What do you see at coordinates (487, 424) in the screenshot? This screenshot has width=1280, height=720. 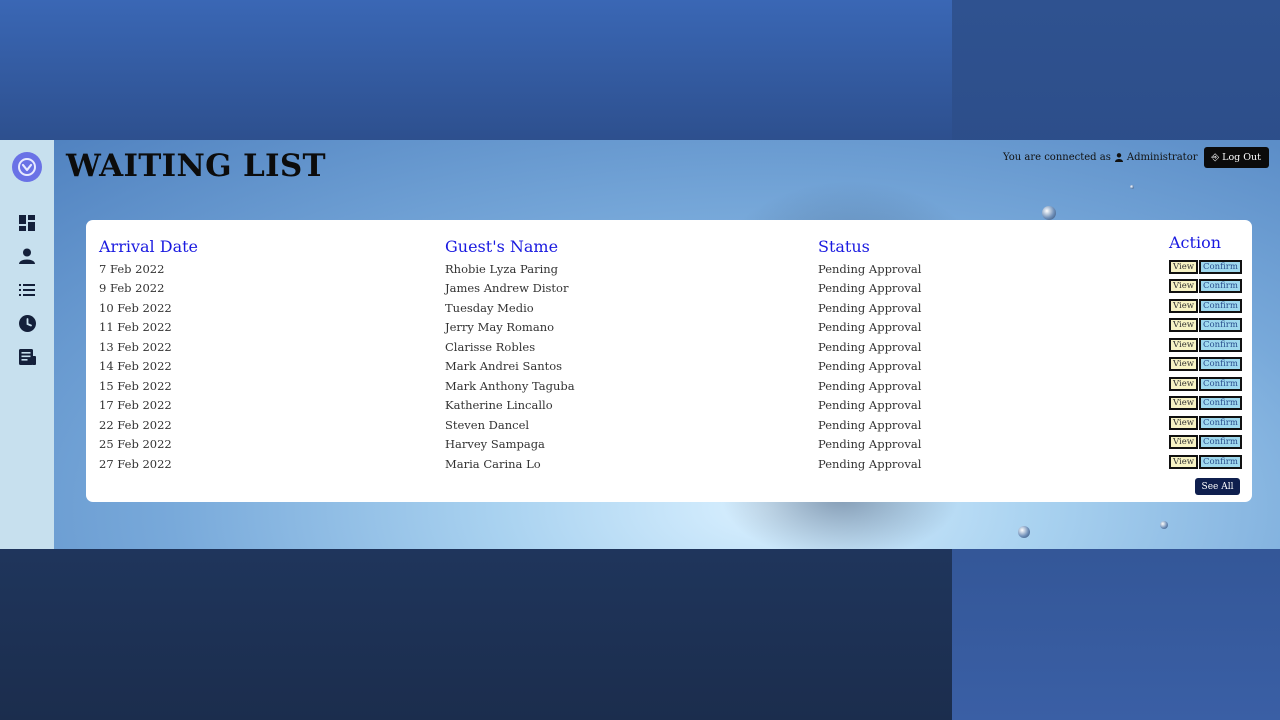 I see `guest-name-cell: Steven Dancel` at bounding box center [487, 424].